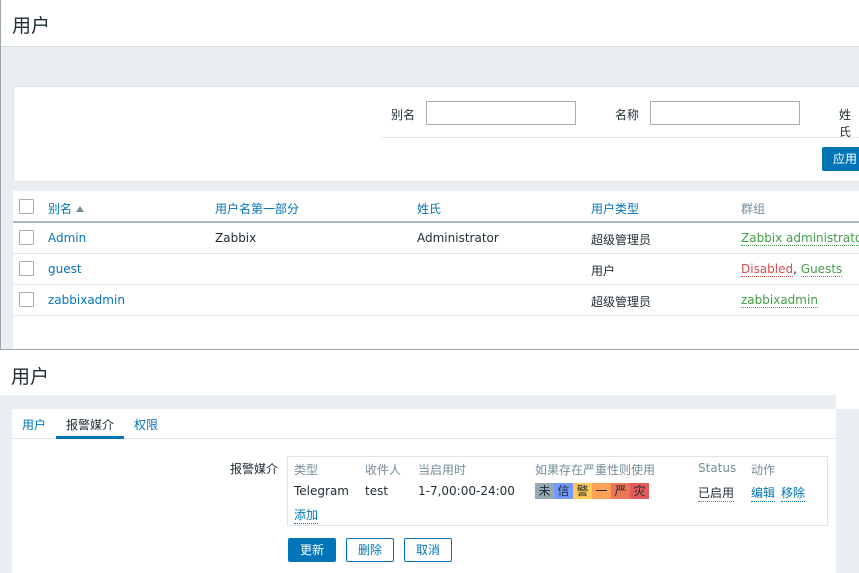 The image size is (859, 573). I want to click on media-header-status: Status, so click(717, 468).